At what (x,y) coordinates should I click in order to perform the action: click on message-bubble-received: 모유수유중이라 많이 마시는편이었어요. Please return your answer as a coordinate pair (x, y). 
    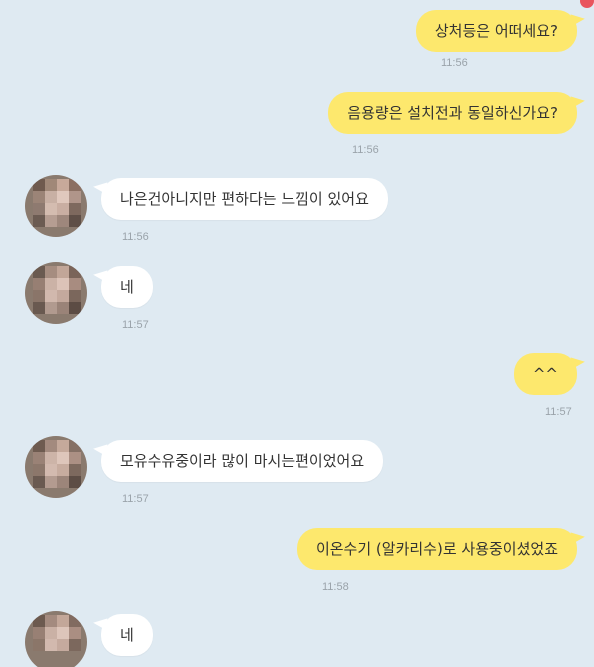
    Looking at the image, I should click on (242, 461).